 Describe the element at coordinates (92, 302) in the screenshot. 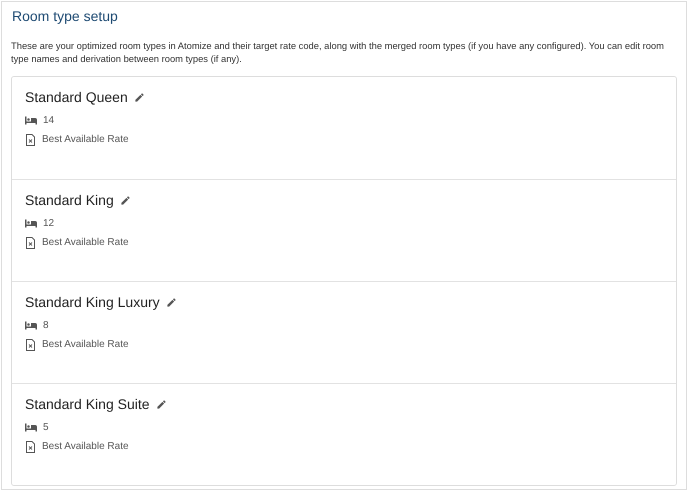

I see `room-name: Standard King Luxury` at that location.